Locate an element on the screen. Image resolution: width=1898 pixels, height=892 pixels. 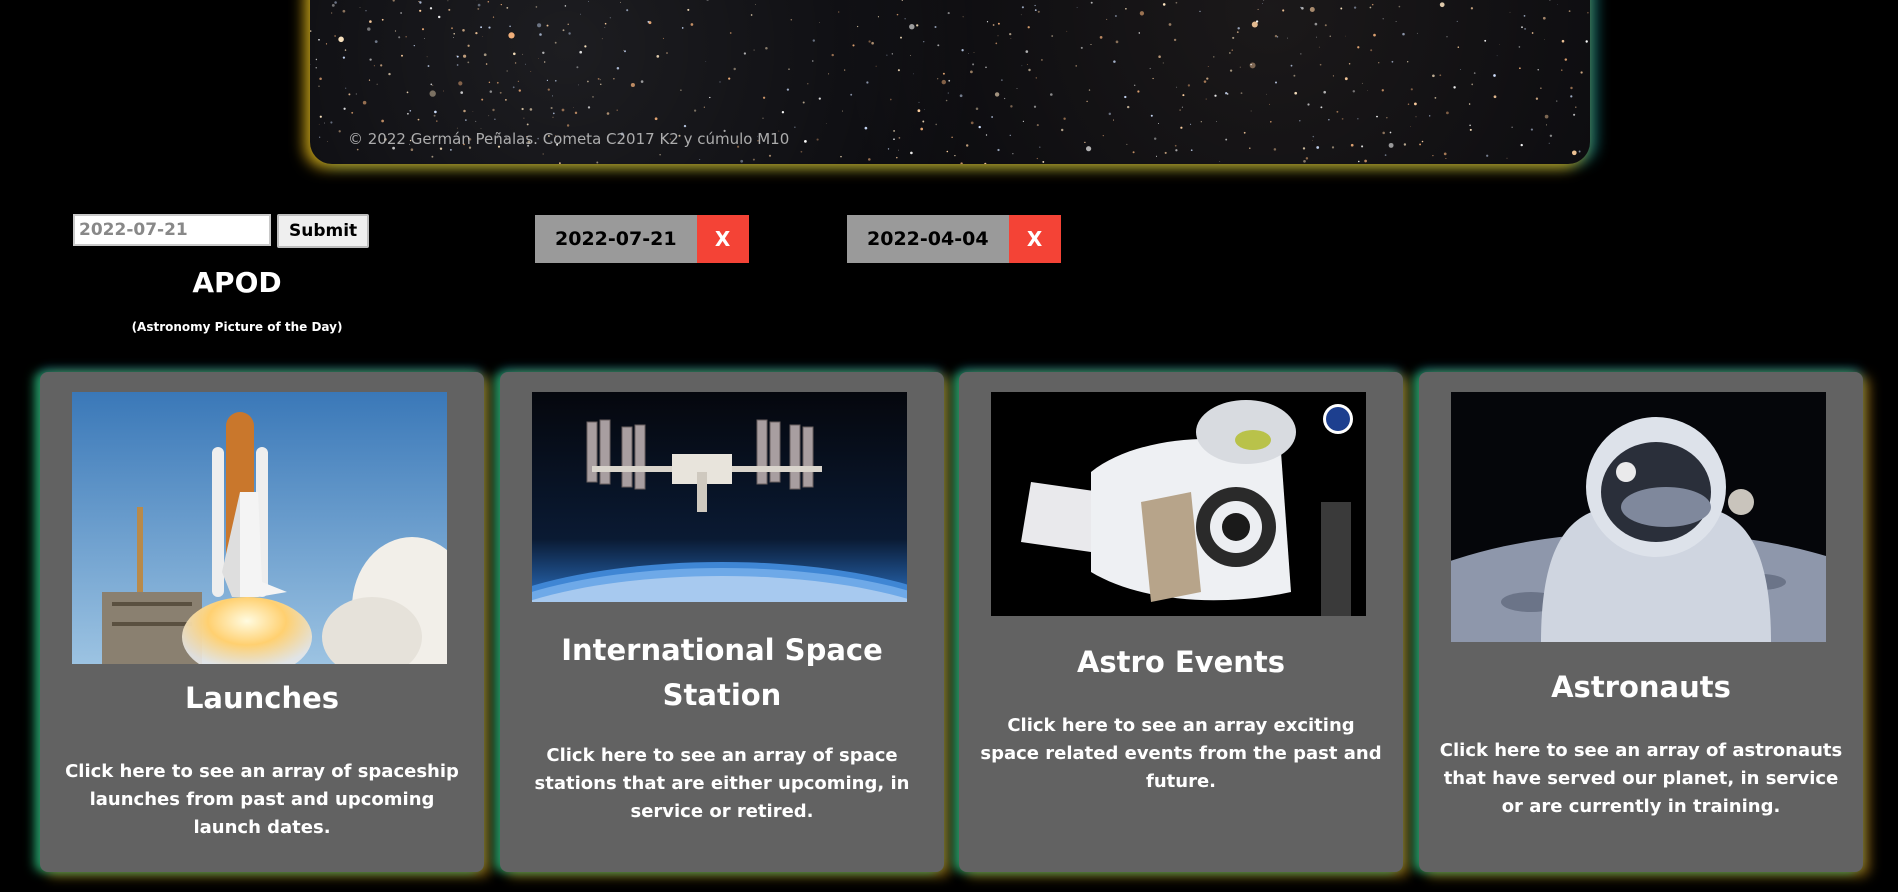
submit-button: Submit is located at coordinates (323, 231).